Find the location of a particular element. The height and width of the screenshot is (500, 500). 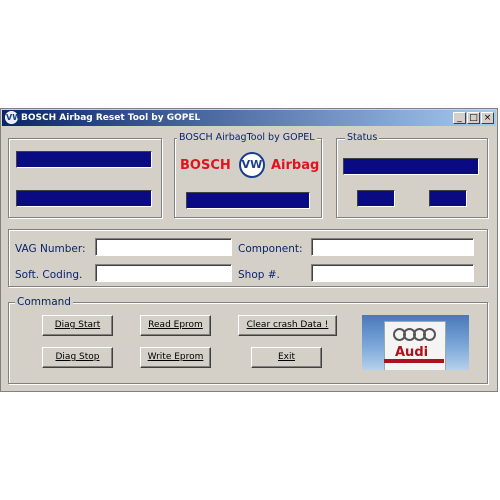

status-bar-left is located at coordinates (376, 198).